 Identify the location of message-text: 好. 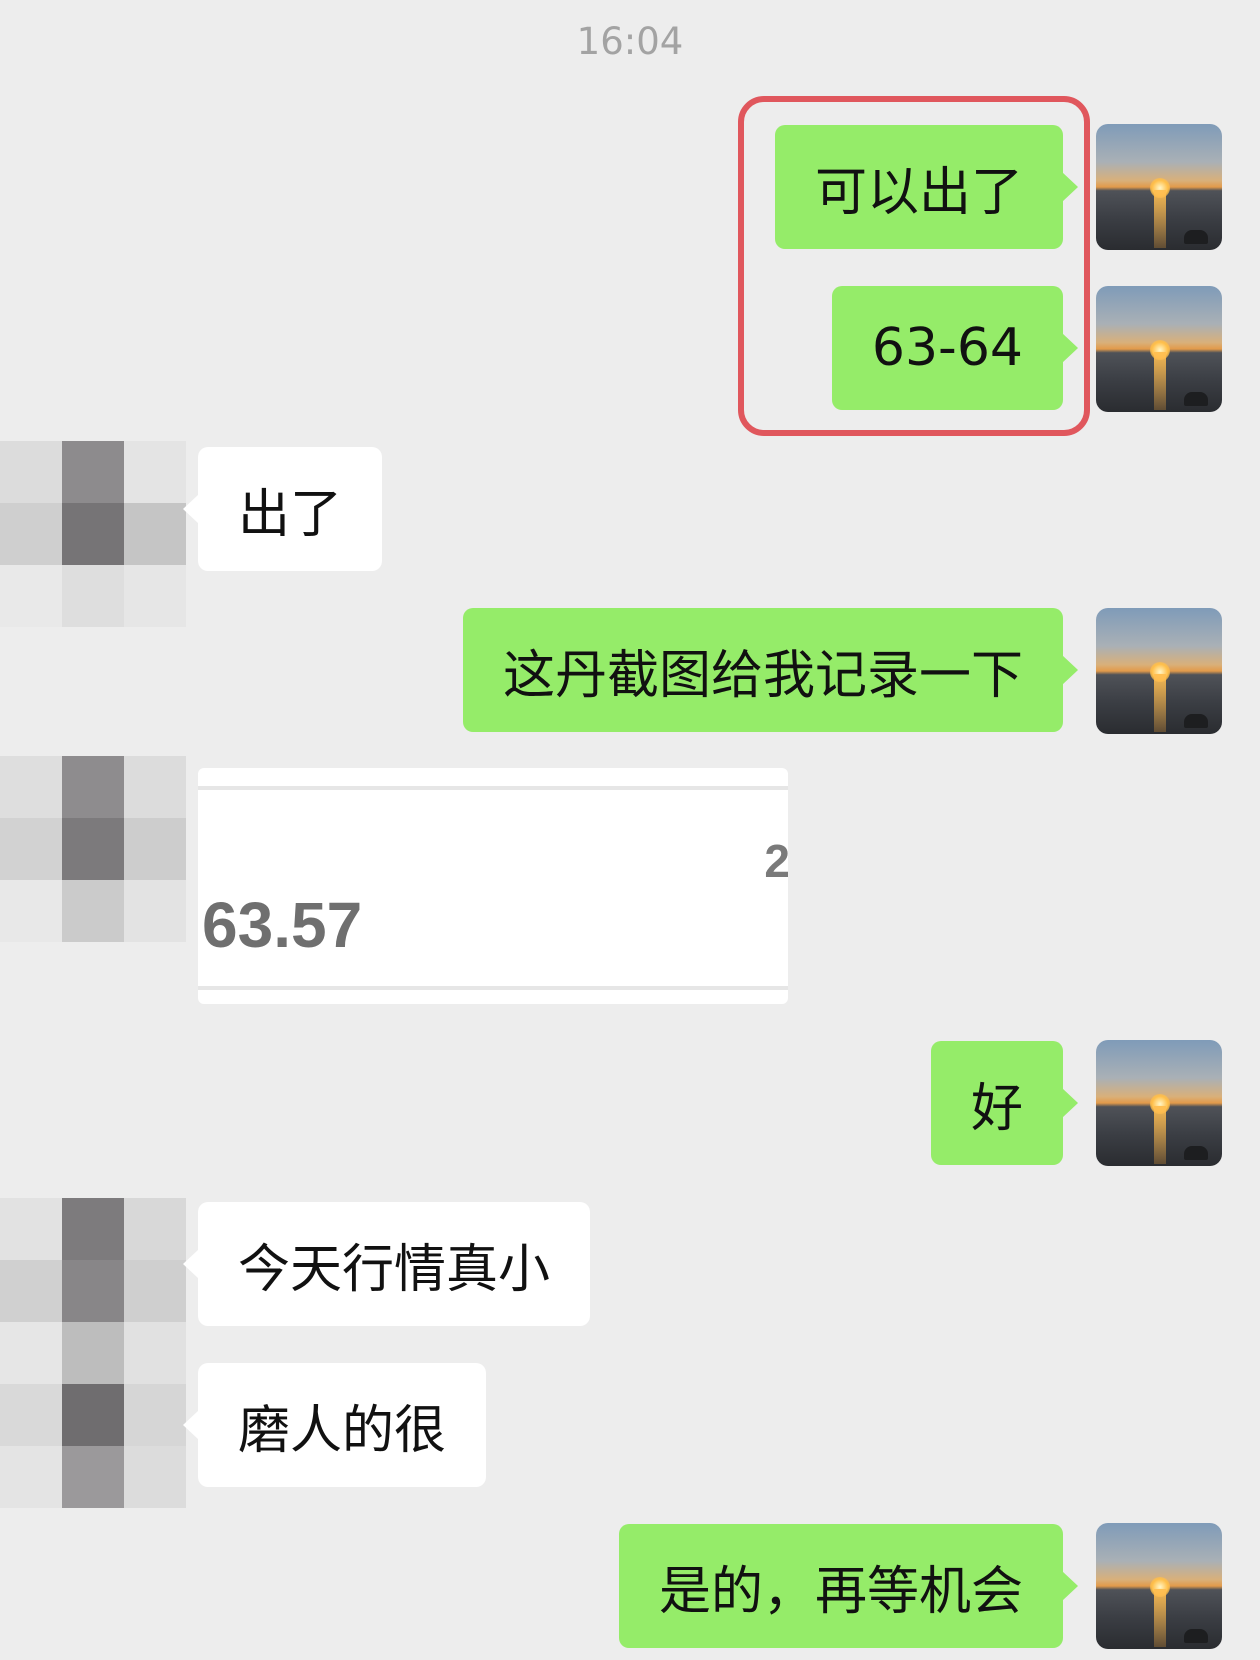
(996, 1108).